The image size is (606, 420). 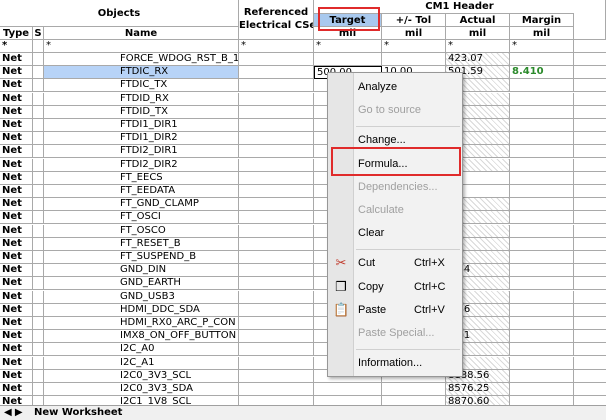 I want to click on table-row: Net FT_EECS, so click(x=303, y=178).